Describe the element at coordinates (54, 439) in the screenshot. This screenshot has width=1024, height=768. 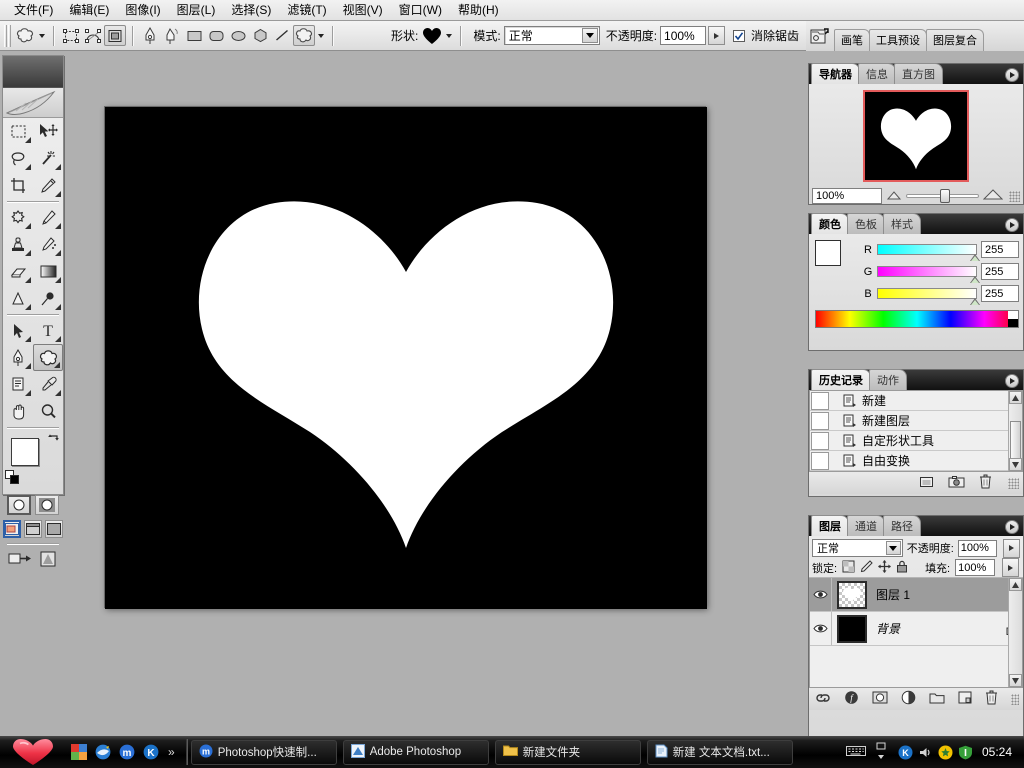
I see `swap-colors-icon` at that location.